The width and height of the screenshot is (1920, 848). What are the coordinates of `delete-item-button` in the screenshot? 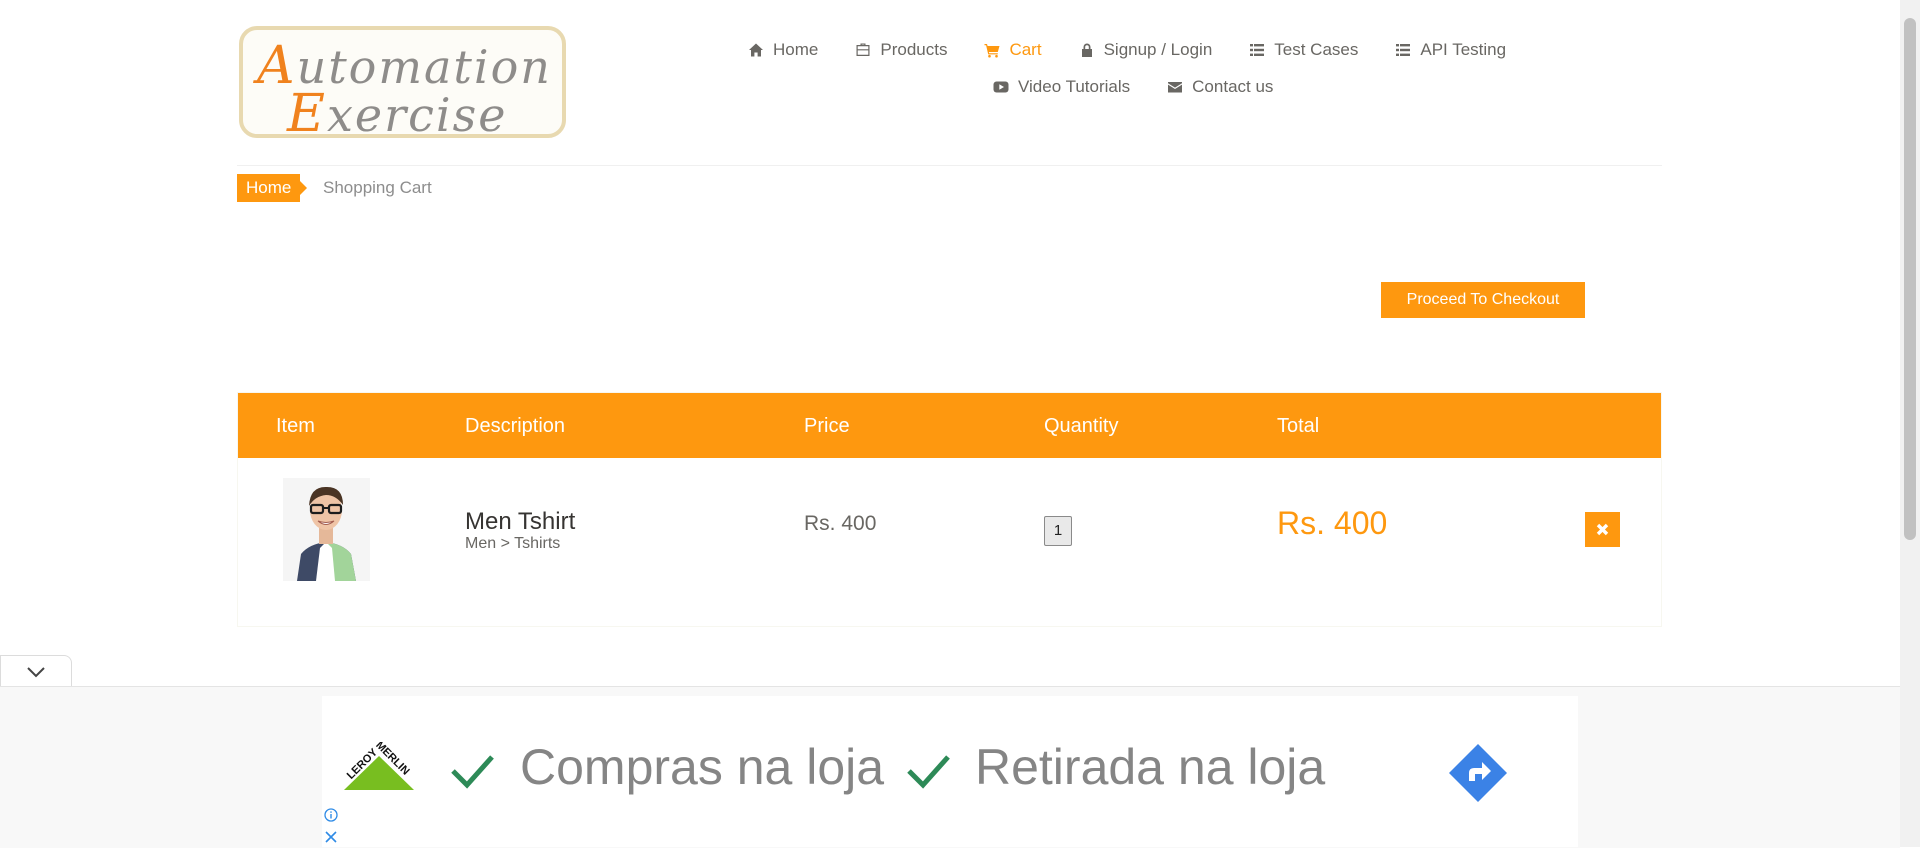 It's located at (1602, 529).